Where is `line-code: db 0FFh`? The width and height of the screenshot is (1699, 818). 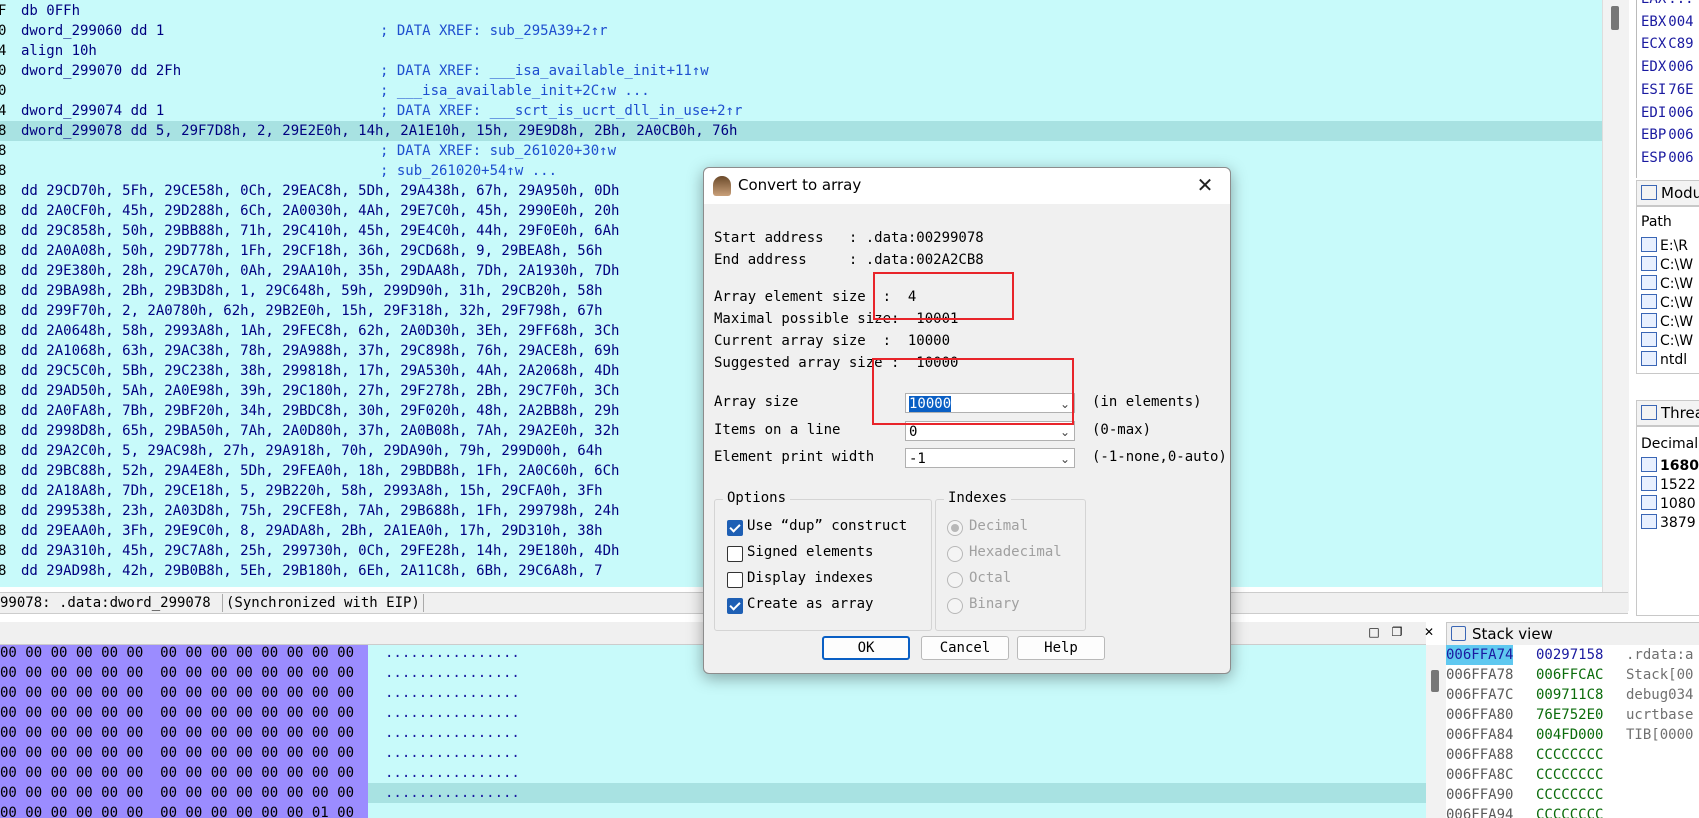 line-code: db 0FFh is located at coordinates (51, 11).